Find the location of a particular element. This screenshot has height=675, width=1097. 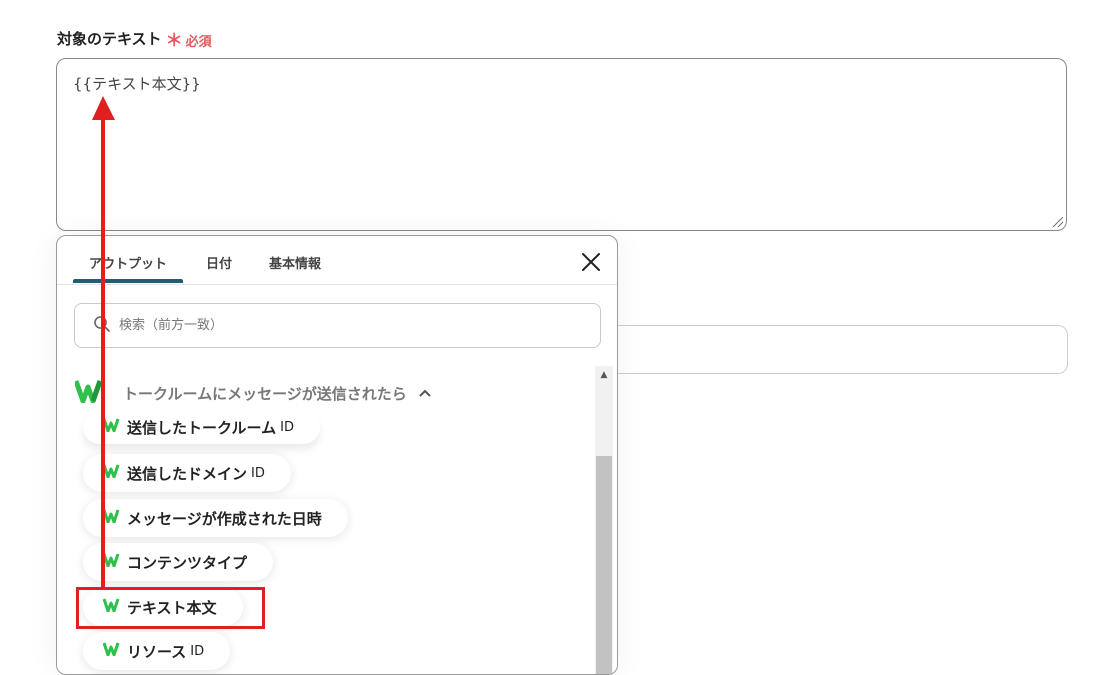

required-star: ＊ is located at coordinates (174, 41).